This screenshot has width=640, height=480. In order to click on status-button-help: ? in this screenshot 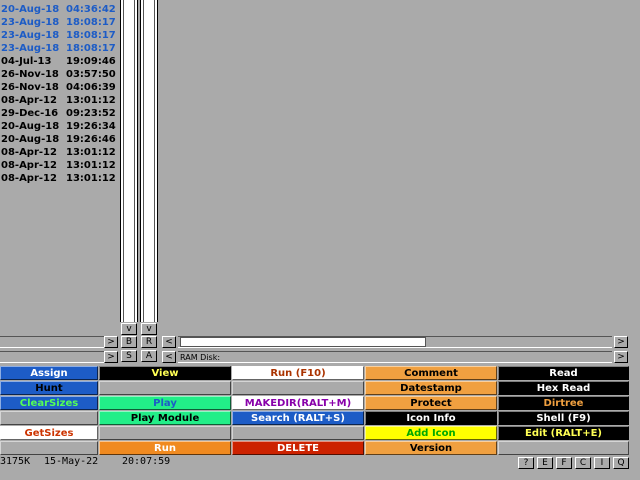, I will do `click(526, 463)`.